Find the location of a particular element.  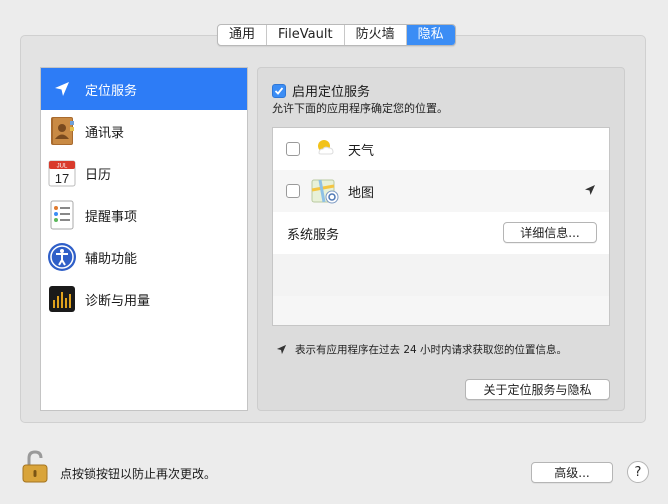

checkmark-icon is located at coordinates (279, 90).